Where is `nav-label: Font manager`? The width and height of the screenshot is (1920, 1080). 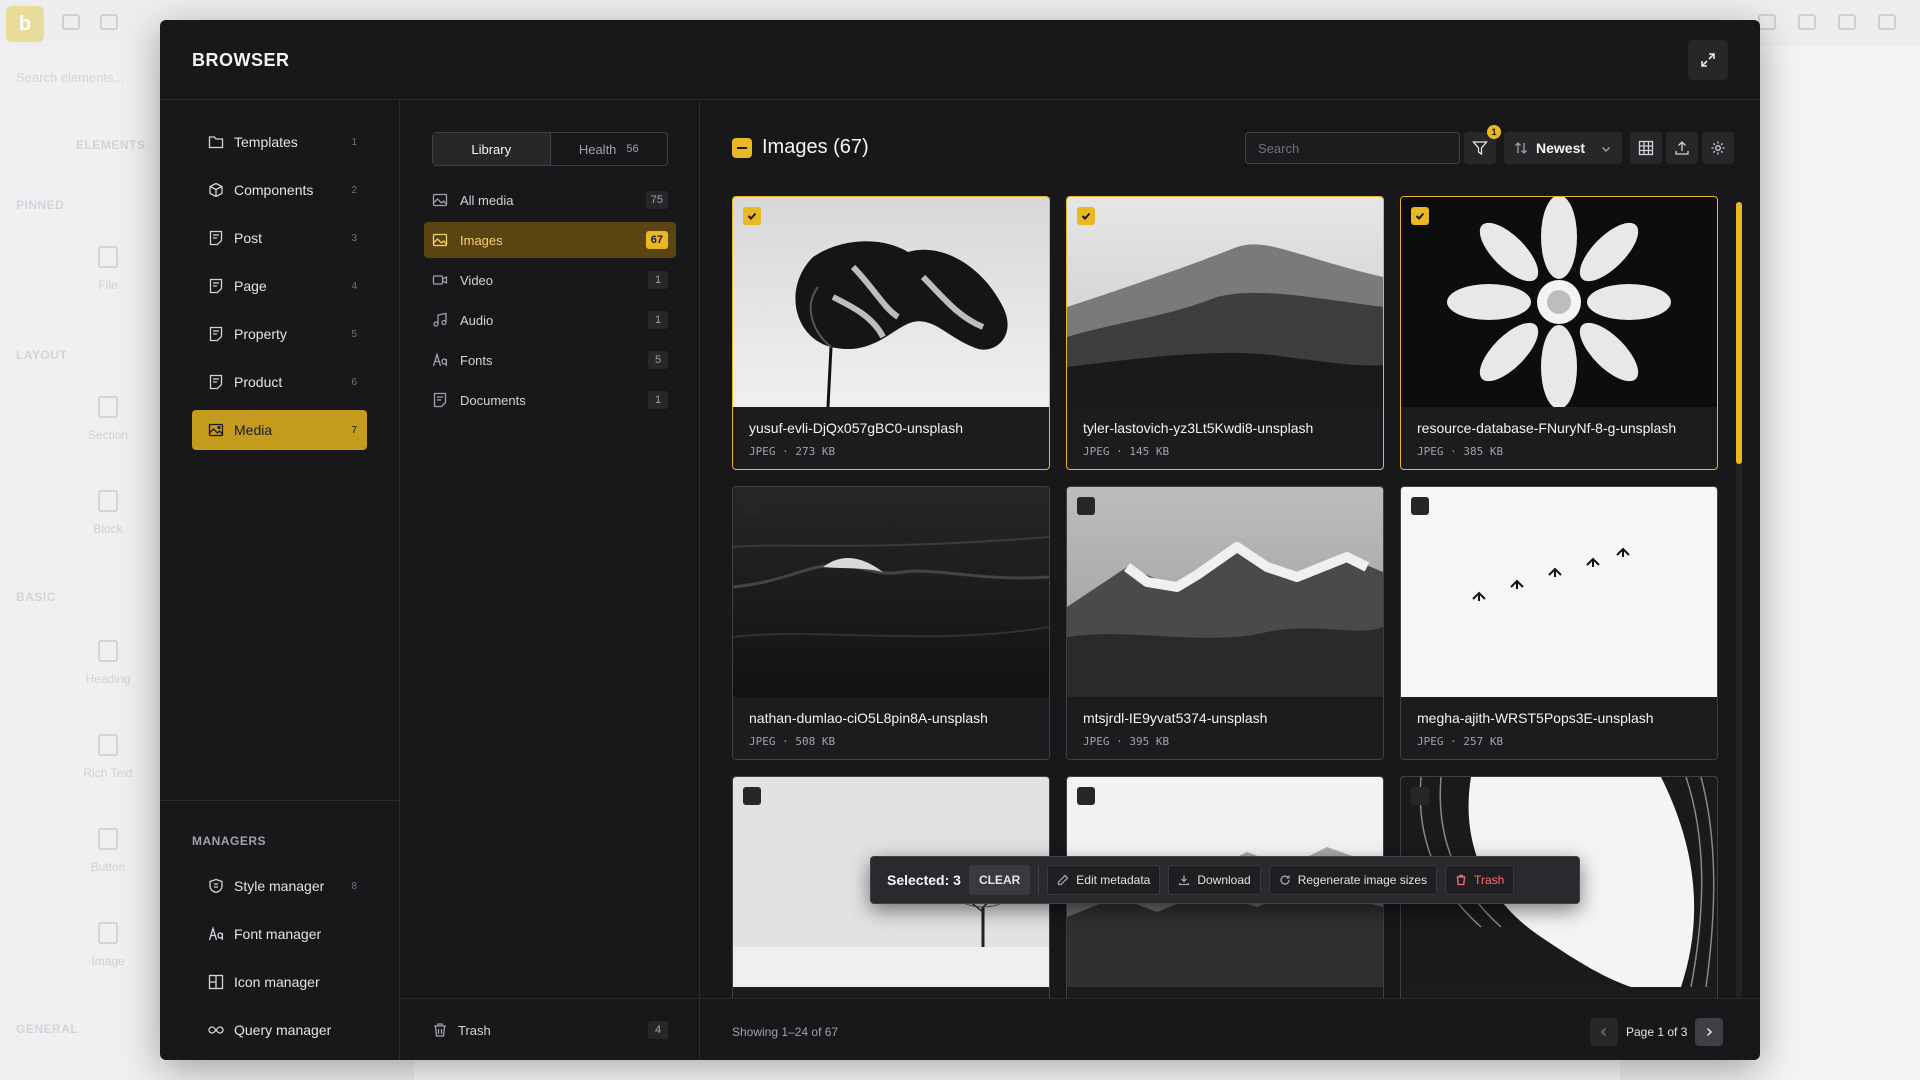
nav-label: Font manager is located at coordinates (278, 934).